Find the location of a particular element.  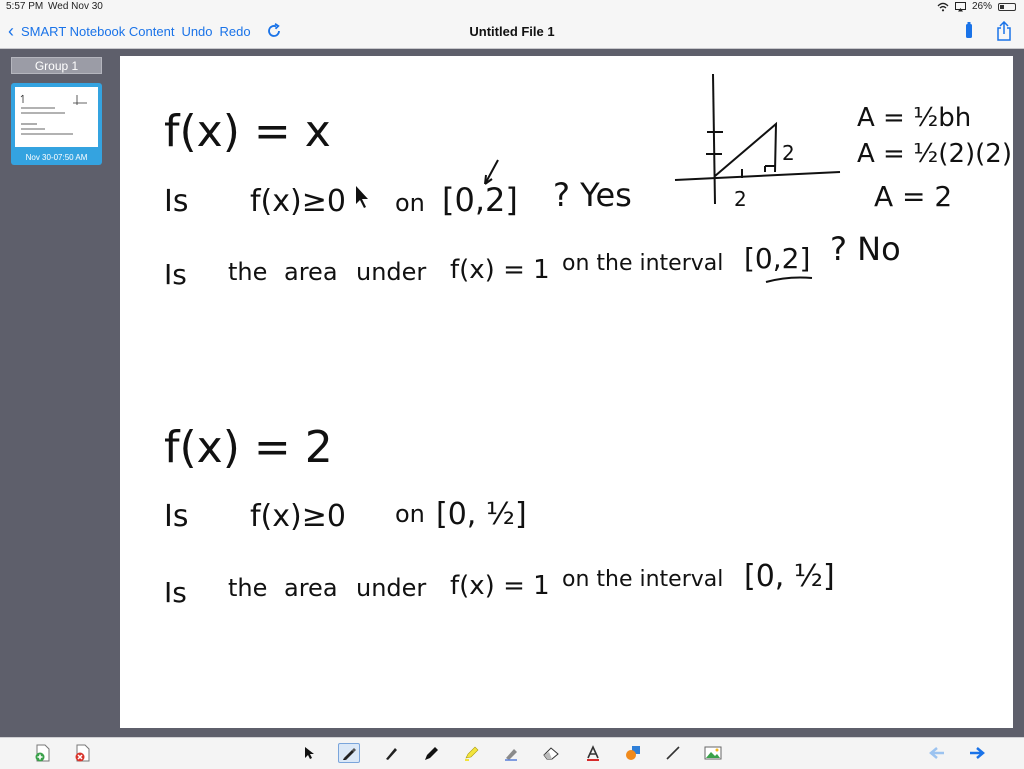

handwritten-under-2: under is located at coordinates (391, 588).